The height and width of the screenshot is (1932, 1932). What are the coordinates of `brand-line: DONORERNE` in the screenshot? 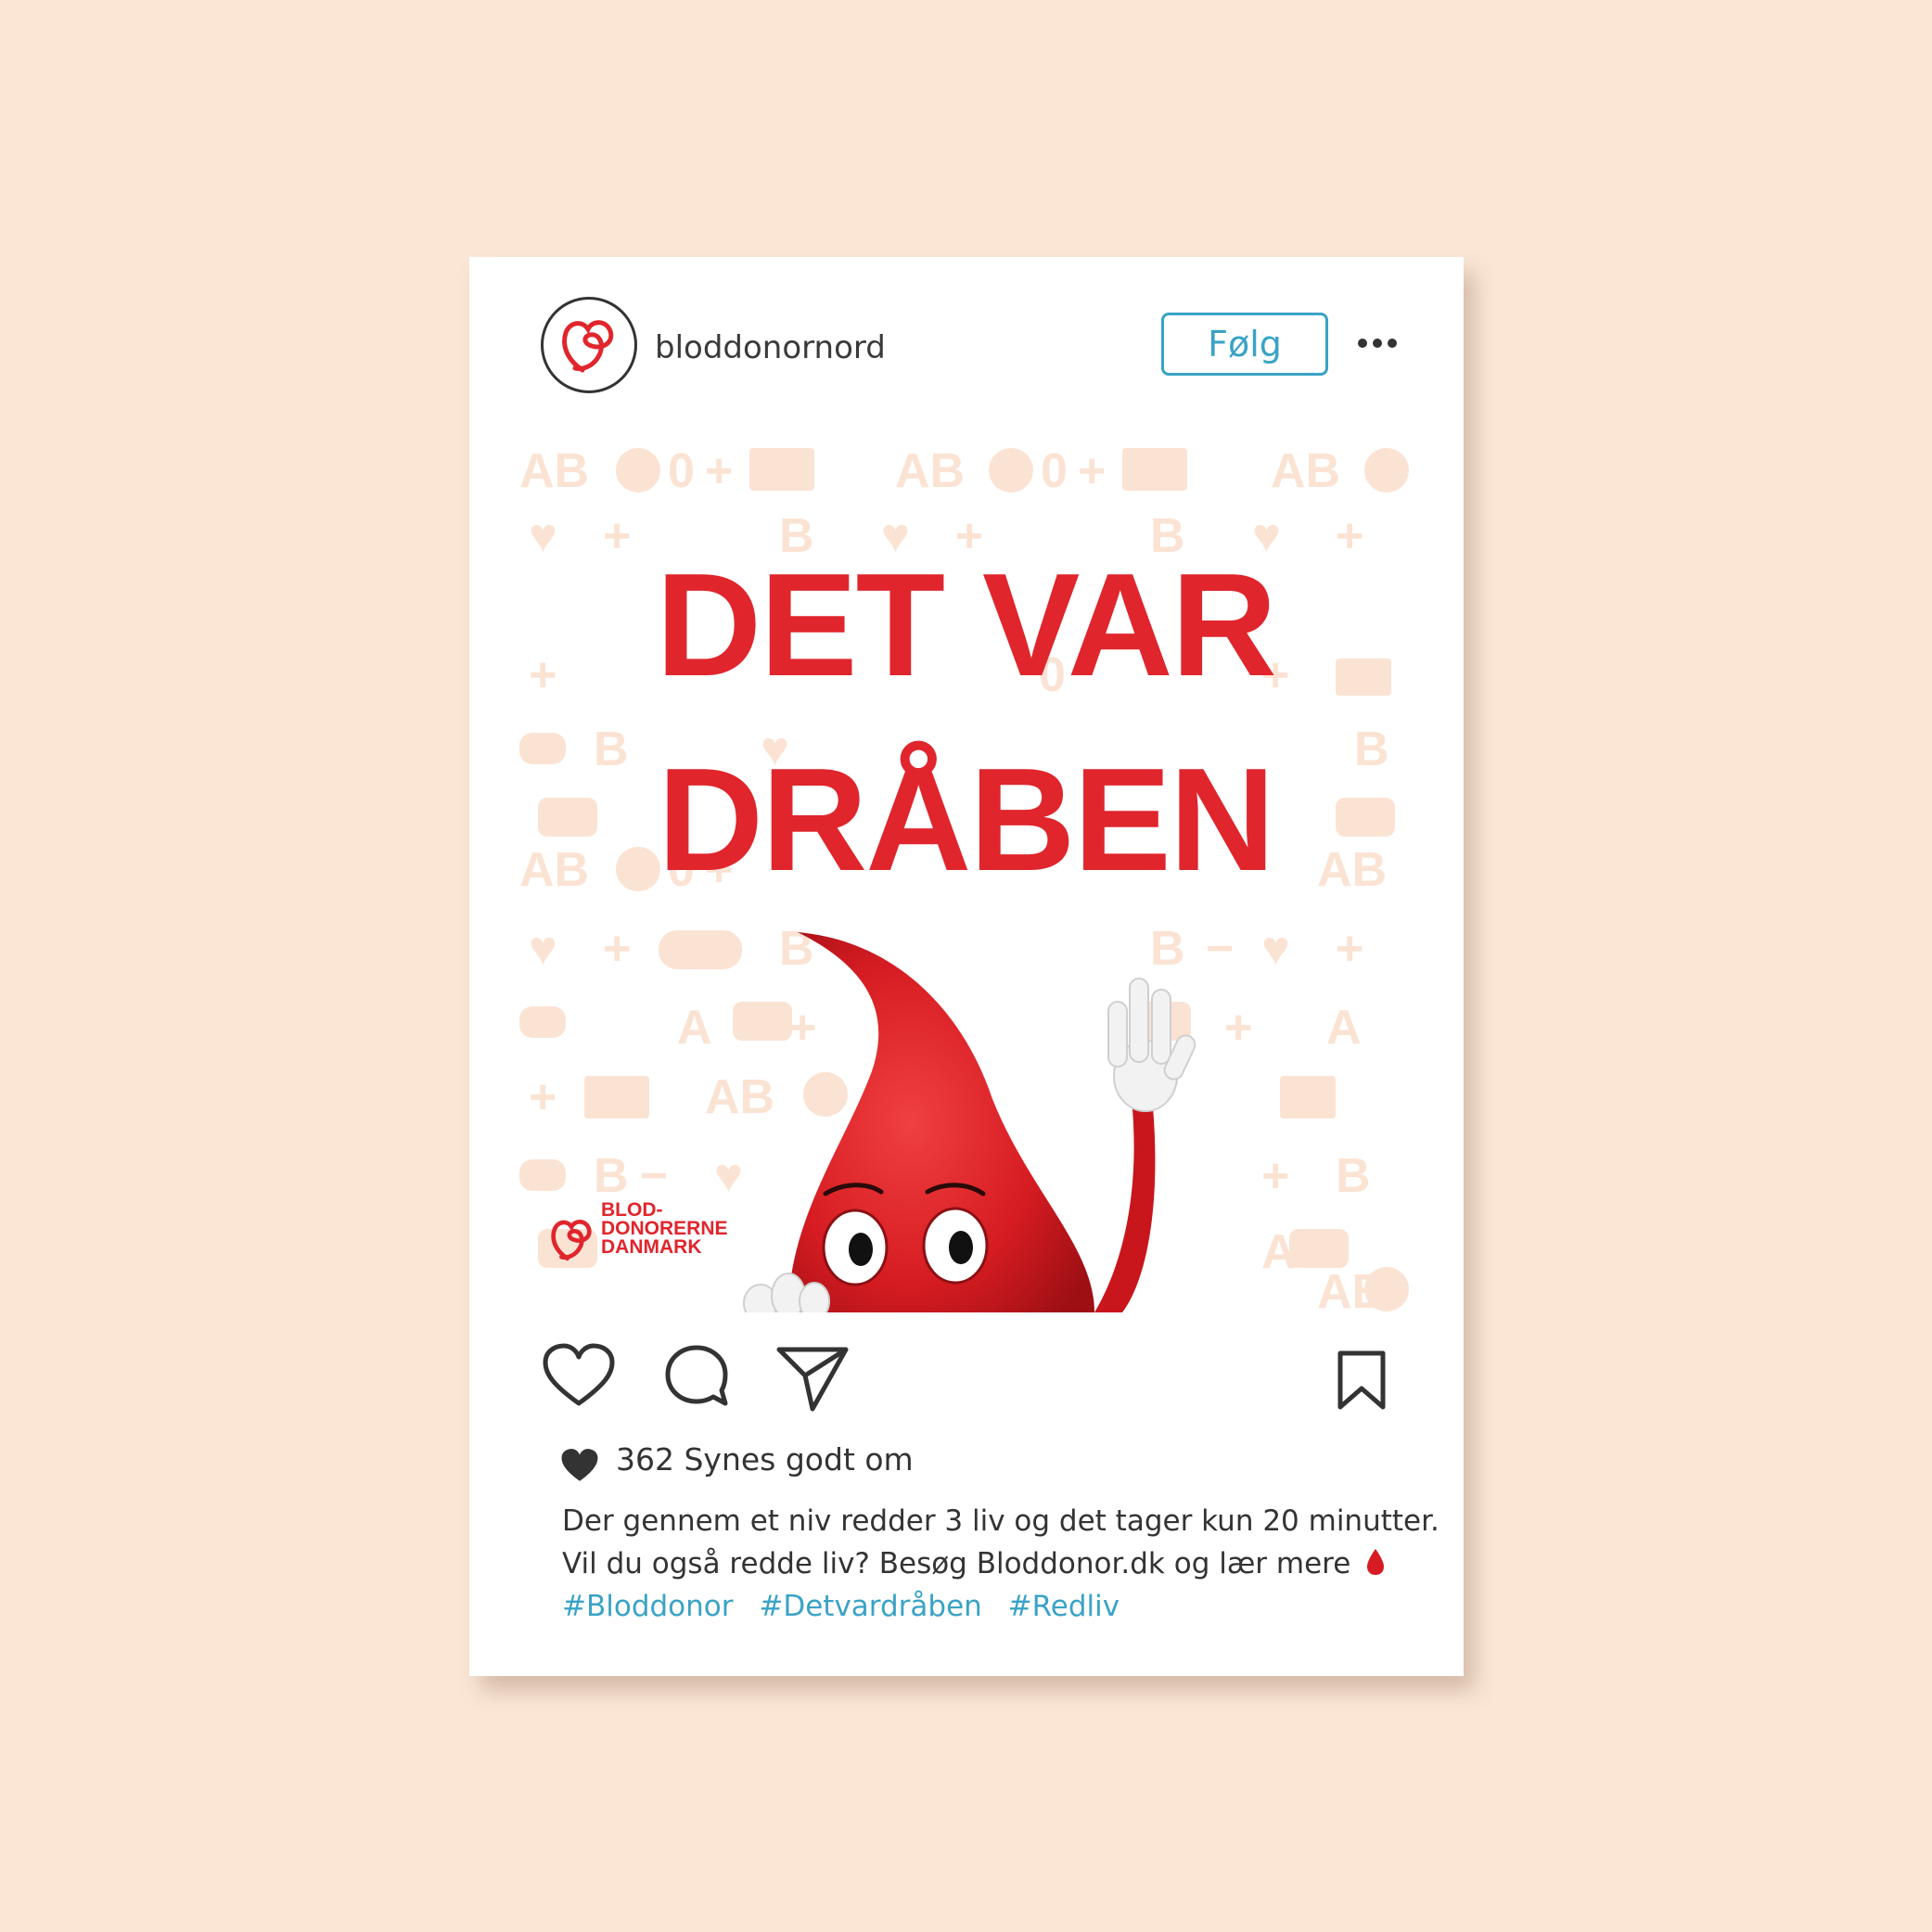 It's located at (664, 1228).